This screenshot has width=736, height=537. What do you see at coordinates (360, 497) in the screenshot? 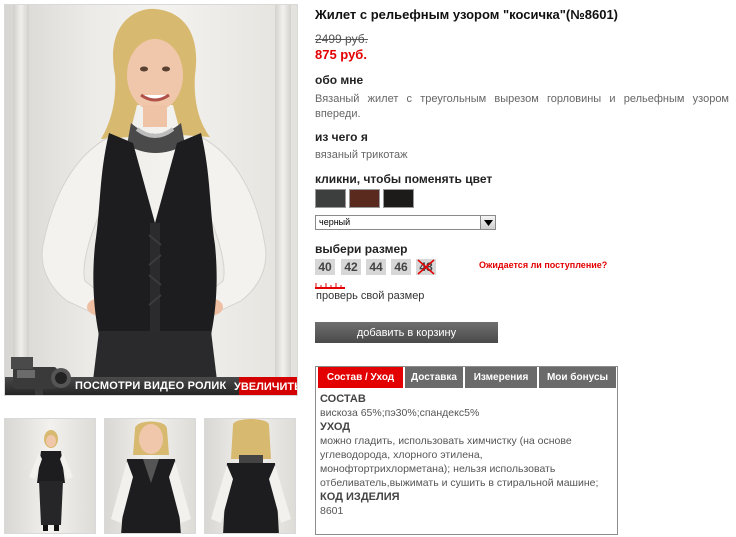
I see `product-code-heading: КОД ИЗДЕЛИЯ` at bounding box center [360, 497].